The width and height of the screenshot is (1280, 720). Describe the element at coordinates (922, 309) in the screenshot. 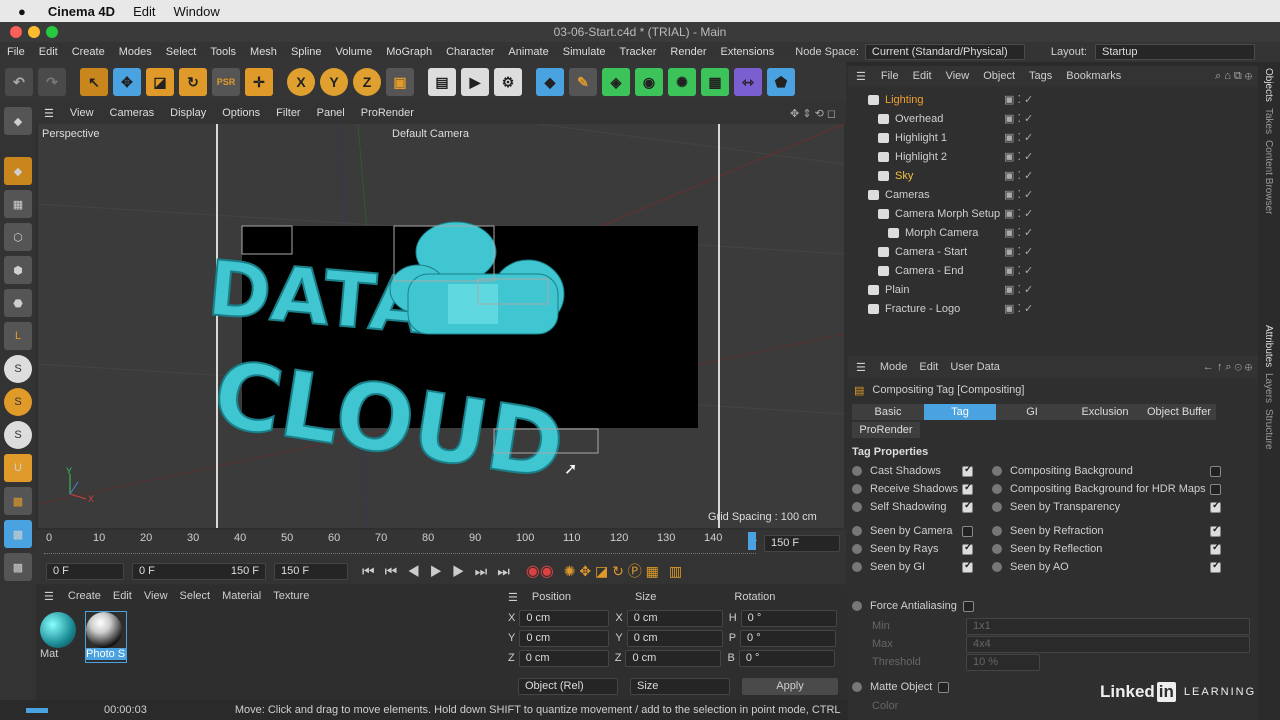

I see `object-name: Fracture - Logo` at that location.